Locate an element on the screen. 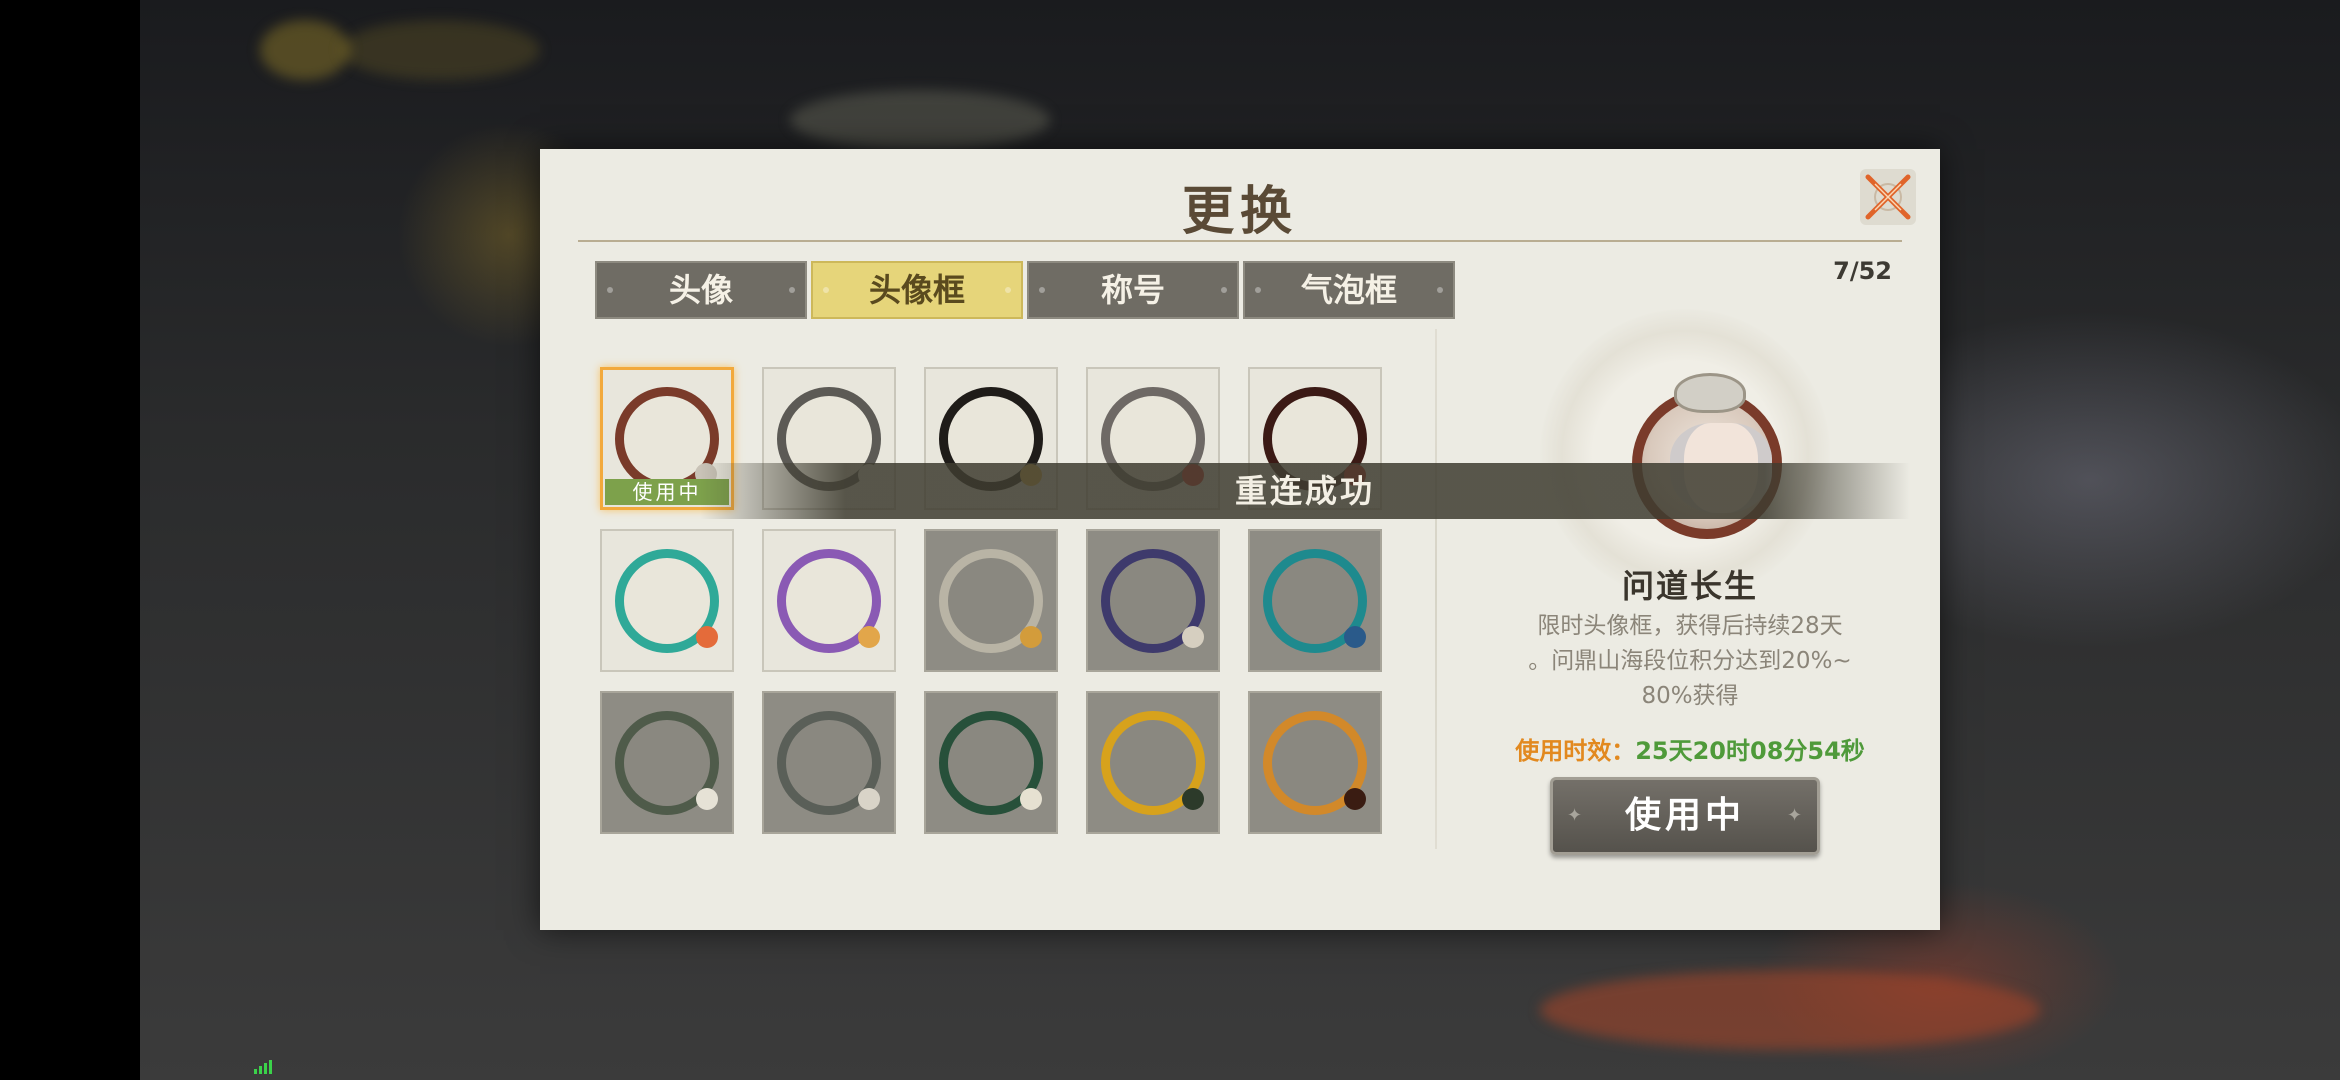 The height and width of the screenshot is (1080, 2340). tab-label: 头像 is located at coordinates (700, 290).